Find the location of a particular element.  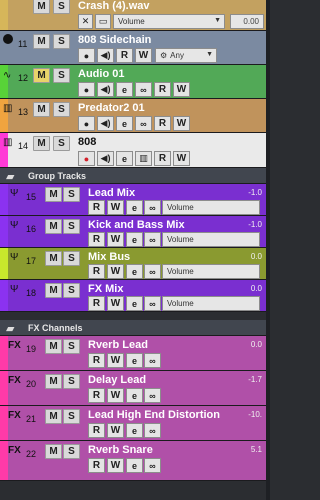

fx-track: FX 22 M S Rverb Snare 5.1 R W e ∞ is located at coordinates (135, 461).